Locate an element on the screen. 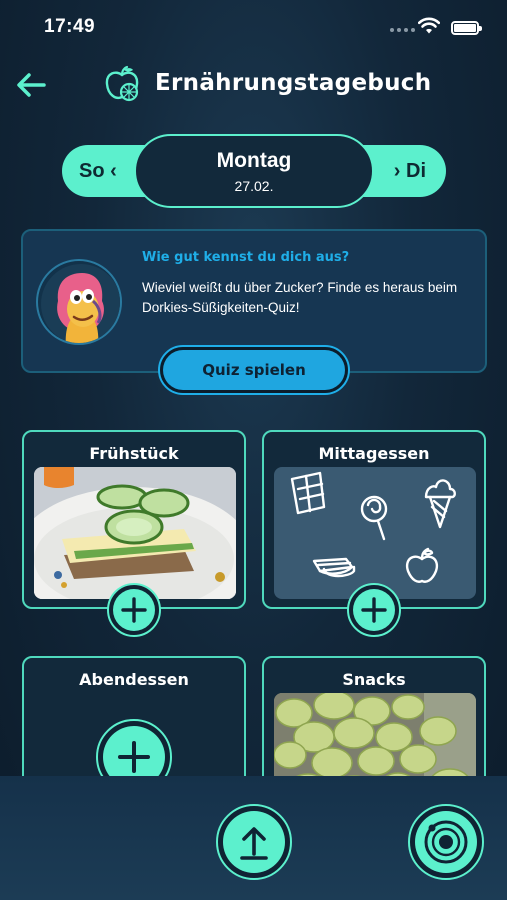 The image size is (507, 900). quiz-play-button: Quiz spielen is located at coordinates (254, 370).